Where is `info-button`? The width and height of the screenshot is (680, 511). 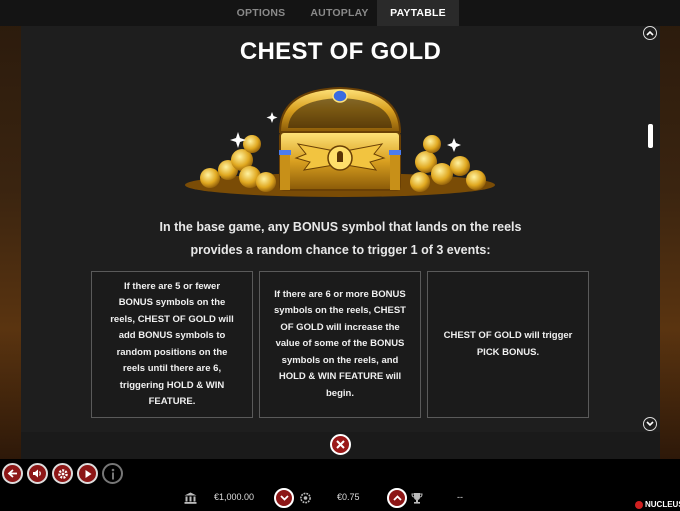 info-button is located at coordinates (112, 473).